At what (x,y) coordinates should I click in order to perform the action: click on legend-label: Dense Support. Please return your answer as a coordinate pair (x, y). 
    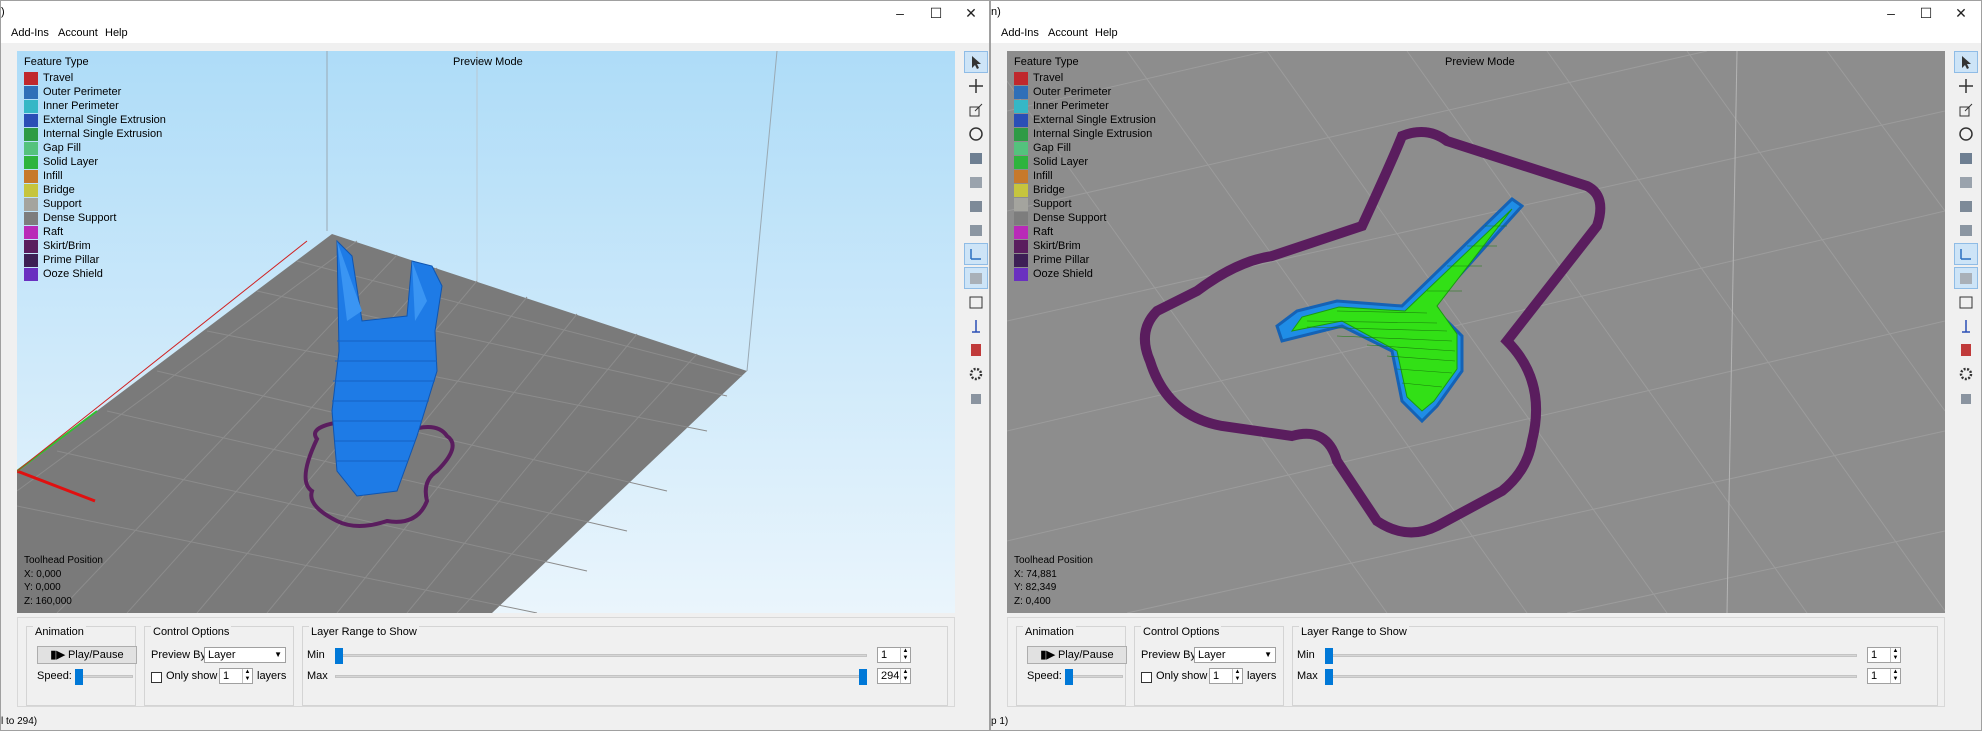
    Looking at the image, I should click on (80, 218).